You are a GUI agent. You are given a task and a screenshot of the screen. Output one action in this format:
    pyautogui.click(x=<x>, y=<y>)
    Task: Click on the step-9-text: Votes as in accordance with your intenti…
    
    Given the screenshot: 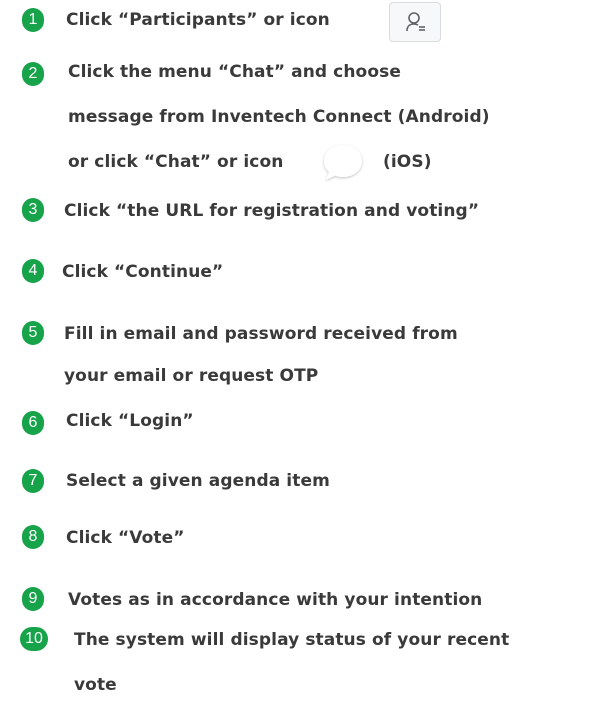 What is the action you would take?
    pyautogui.click(x=275, y=600)
    